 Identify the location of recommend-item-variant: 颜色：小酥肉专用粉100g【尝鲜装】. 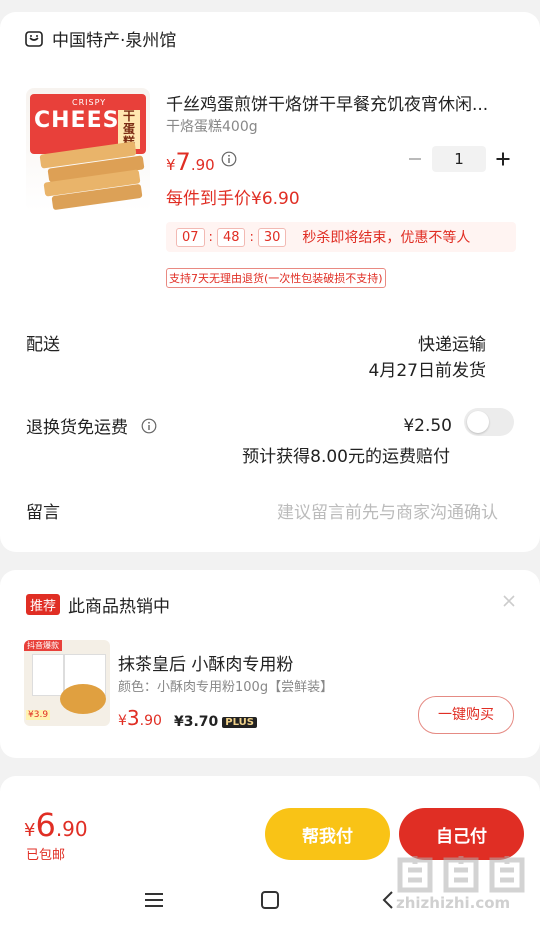
(226, 687).